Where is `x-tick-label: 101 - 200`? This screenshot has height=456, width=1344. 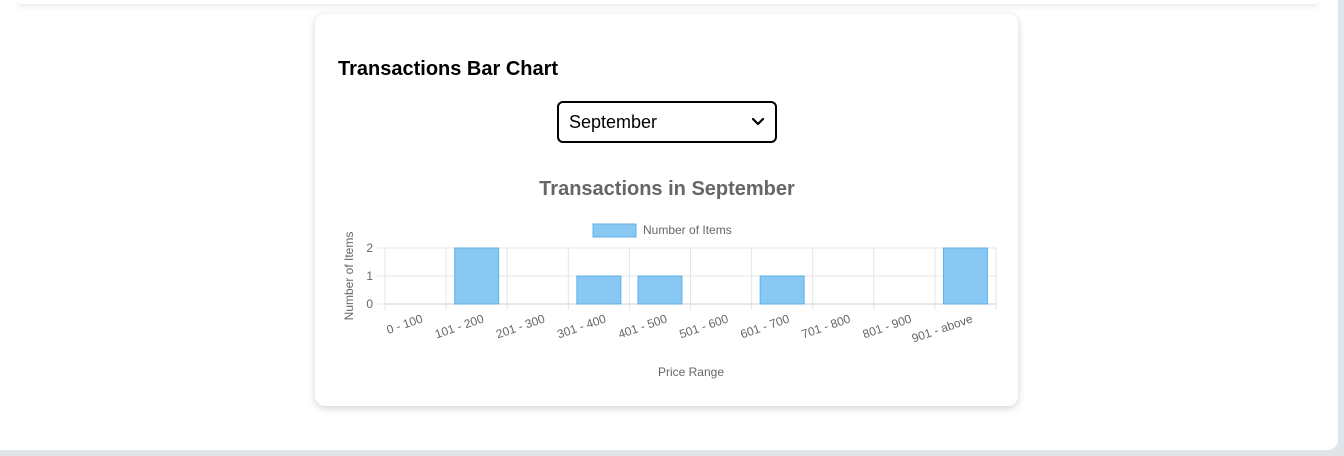
x-tick-label: 101 - 200 is located at coordinates (459, 326).